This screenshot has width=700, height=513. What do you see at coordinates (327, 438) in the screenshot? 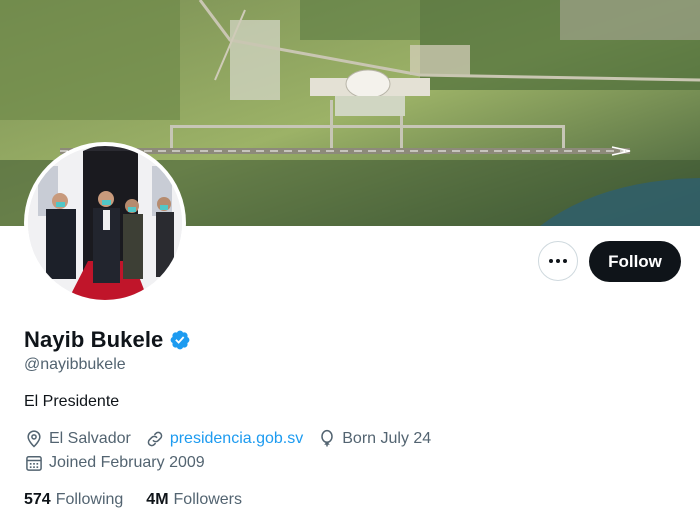
I see `balloon-icon` at bounding box center [327, 438].